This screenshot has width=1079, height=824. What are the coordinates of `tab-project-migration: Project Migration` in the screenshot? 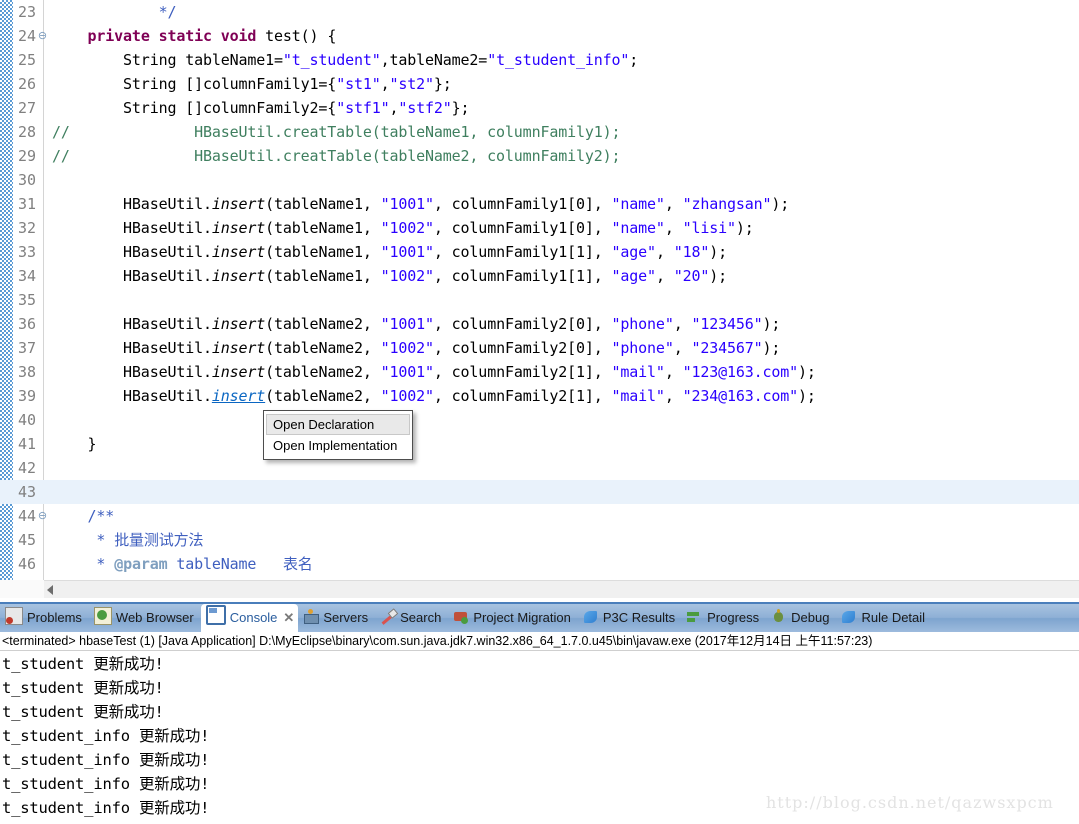 It's located at (513, 618).